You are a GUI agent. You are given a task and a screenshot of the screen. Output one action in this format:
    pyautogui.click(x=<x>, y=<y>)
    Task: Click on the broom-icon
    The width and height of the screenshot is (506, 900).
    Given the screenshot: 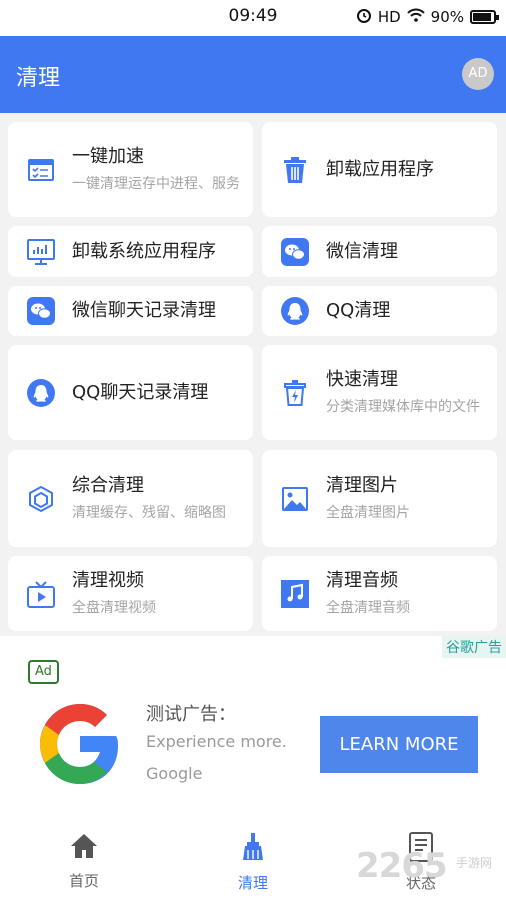 What is the action you would take?
    pyautogui.click(x=253, y=849)
    